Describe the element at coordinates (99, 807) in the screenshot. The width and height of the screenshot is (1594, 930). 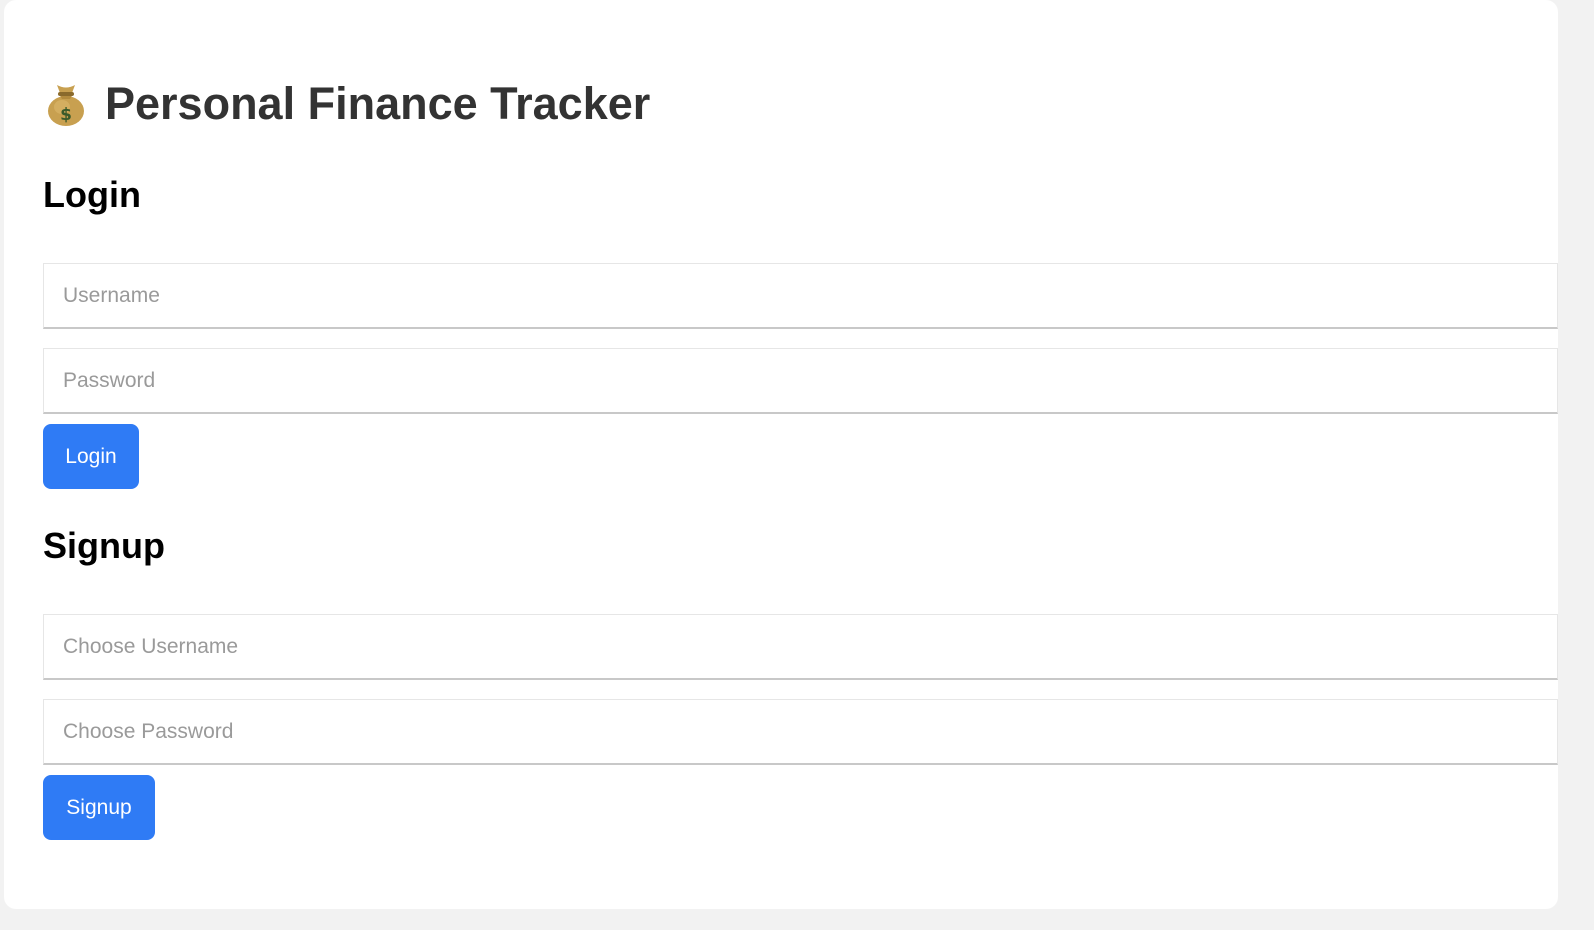
I see `signup-button: Signup` at that location.